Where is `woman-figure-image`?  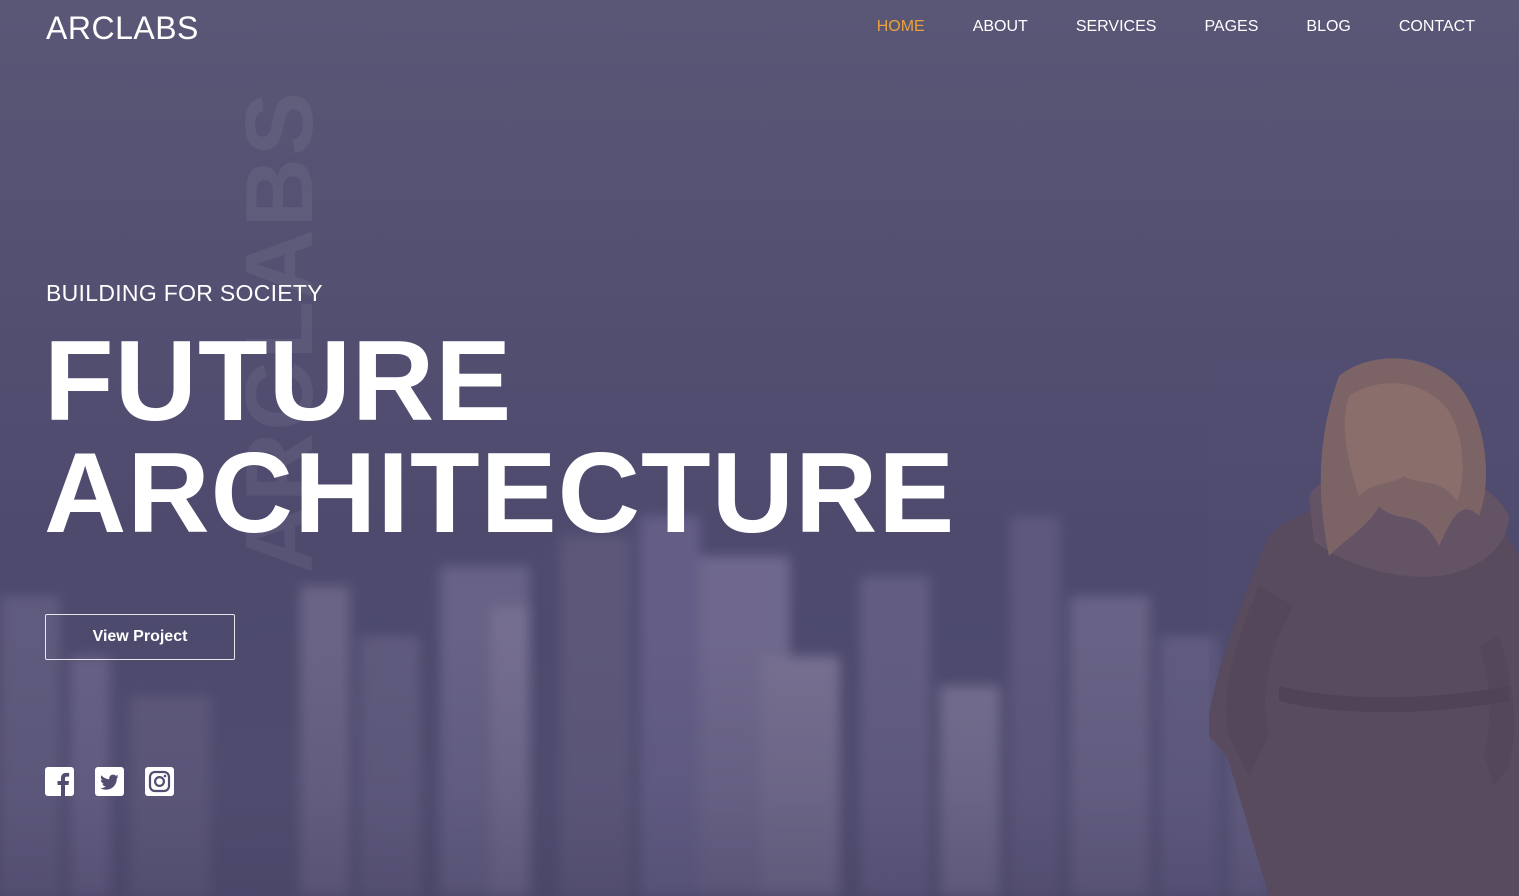
woman-figure-image is located at coordinates (1364, 626).